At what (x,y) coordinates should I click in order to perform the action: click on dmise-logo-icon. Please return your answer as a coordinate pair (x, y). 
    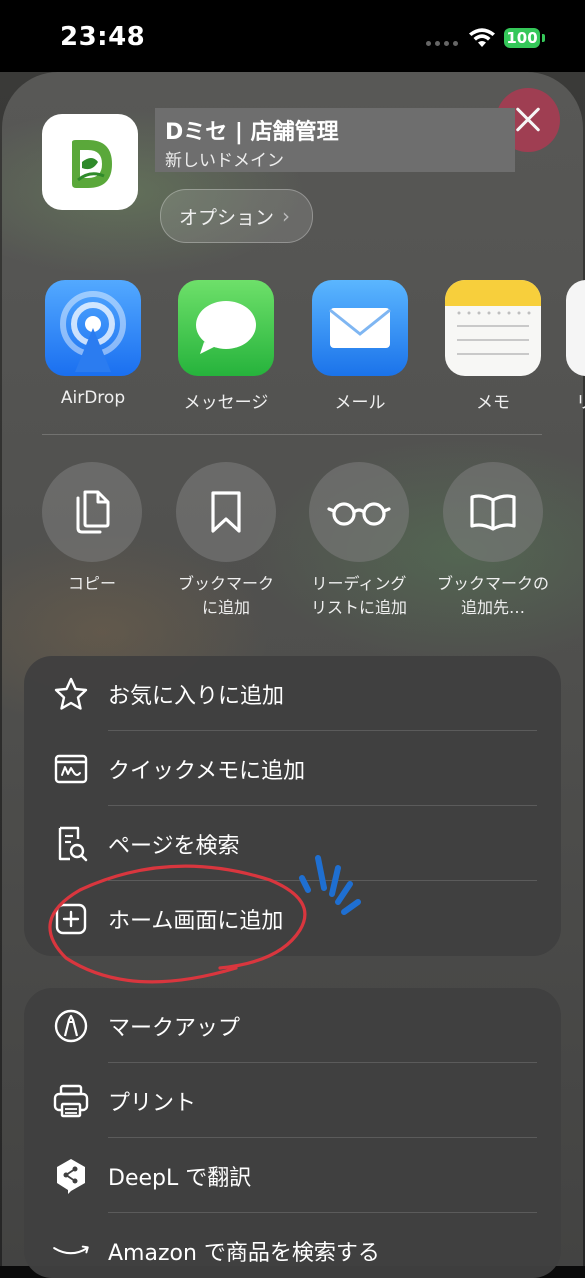
    Looking at the image, I should click on (92, 164).